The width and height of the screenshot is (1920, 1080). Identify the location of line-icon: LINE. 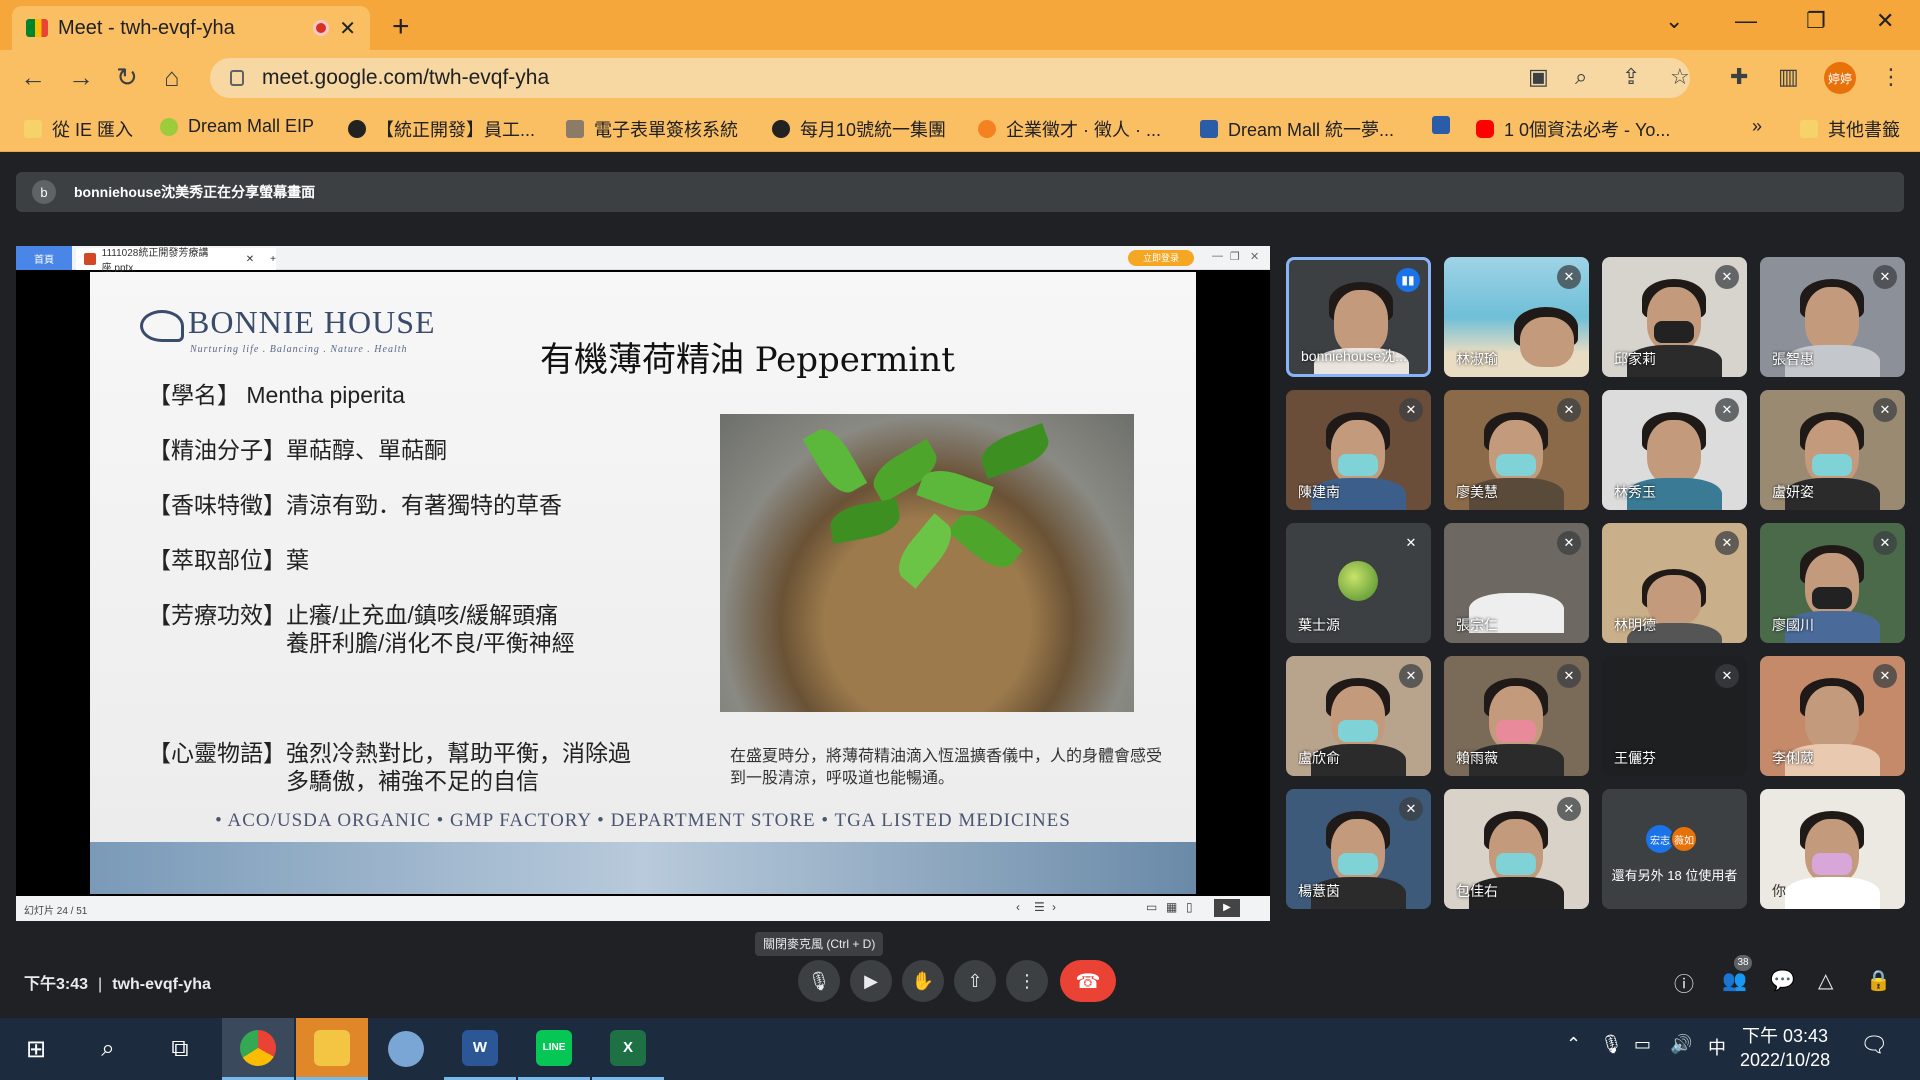
(554, 1049).